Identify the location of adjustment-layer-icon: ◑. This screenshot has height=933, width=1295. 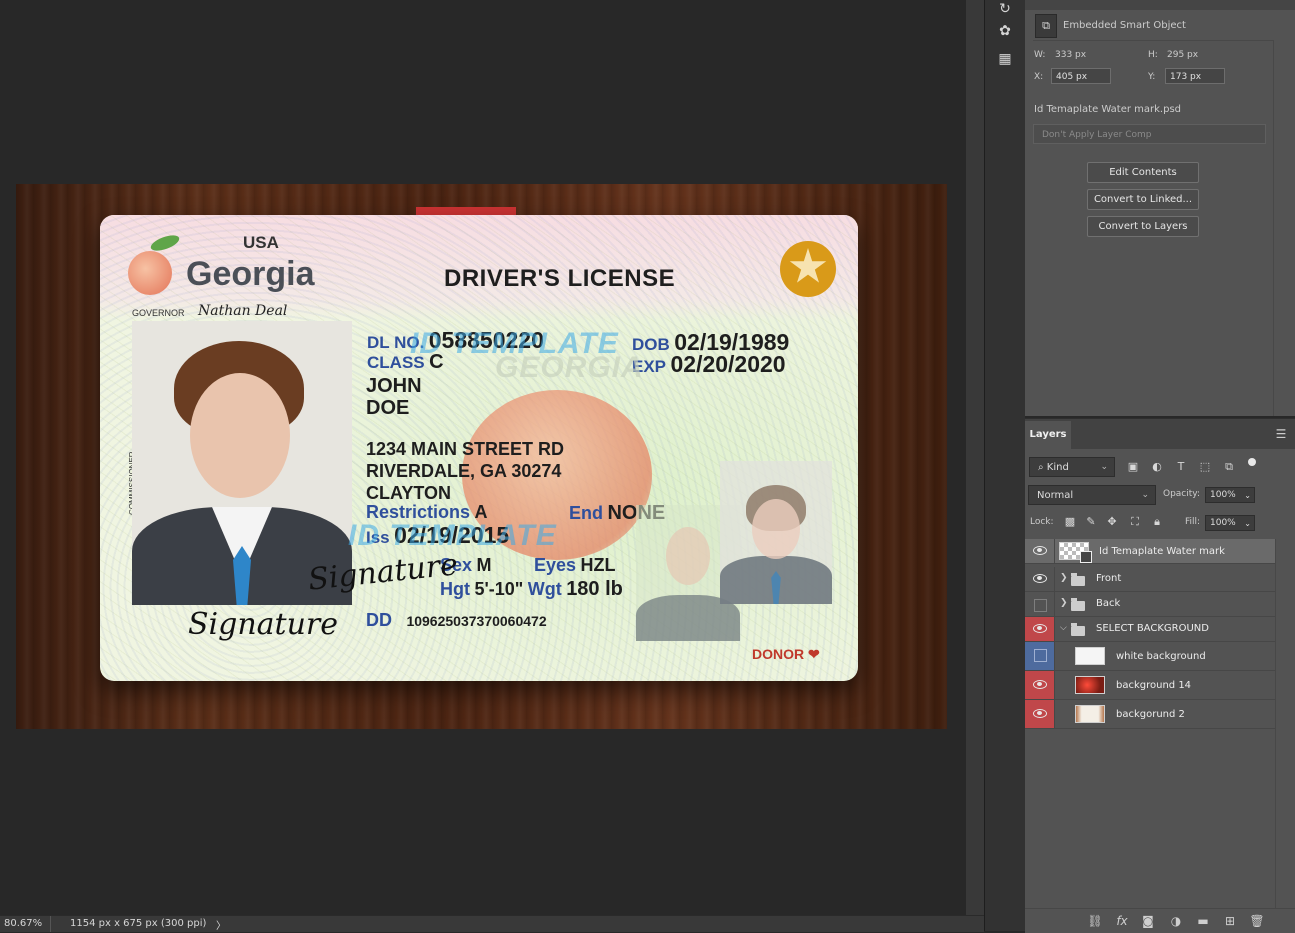
(1176, 921).